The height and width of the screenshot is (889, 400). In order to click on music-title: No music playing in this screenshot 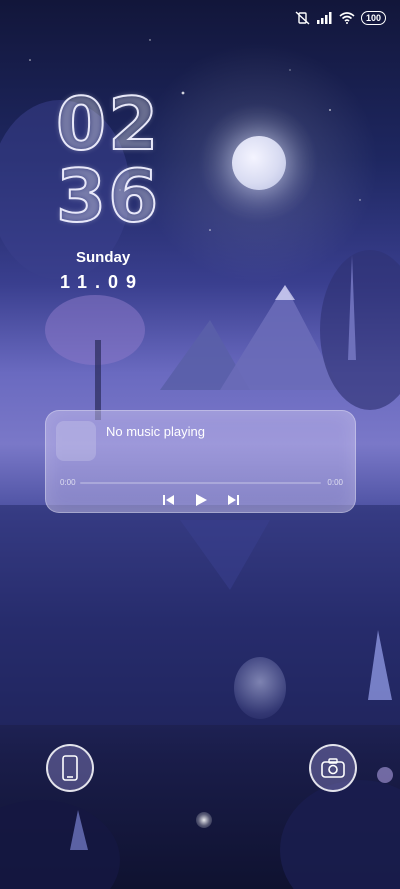, I will do `click(155, 431)`.